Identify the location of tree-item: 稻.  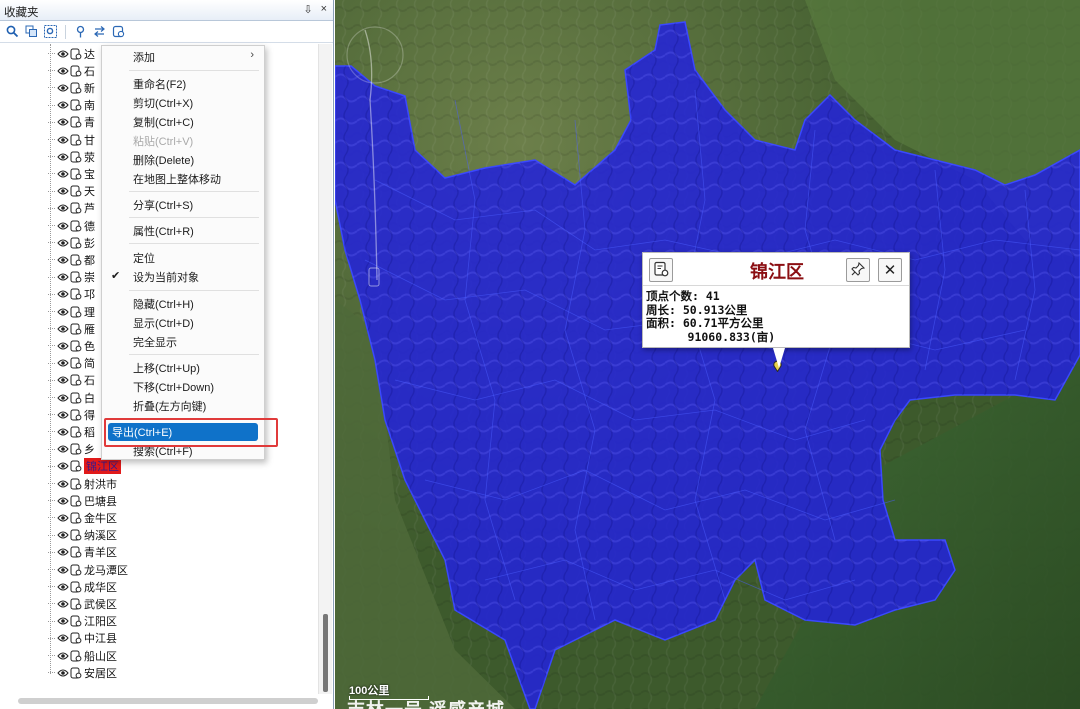
(71, 431).